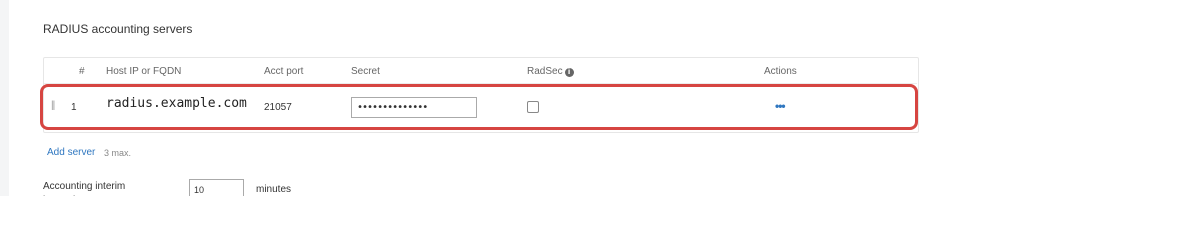 The width and height of the screenshot is (1180, 240). What do you see at coordinates (780, 71) in the screenshot?
I see `header-actions: Actions` at bounding box center [780, 71].